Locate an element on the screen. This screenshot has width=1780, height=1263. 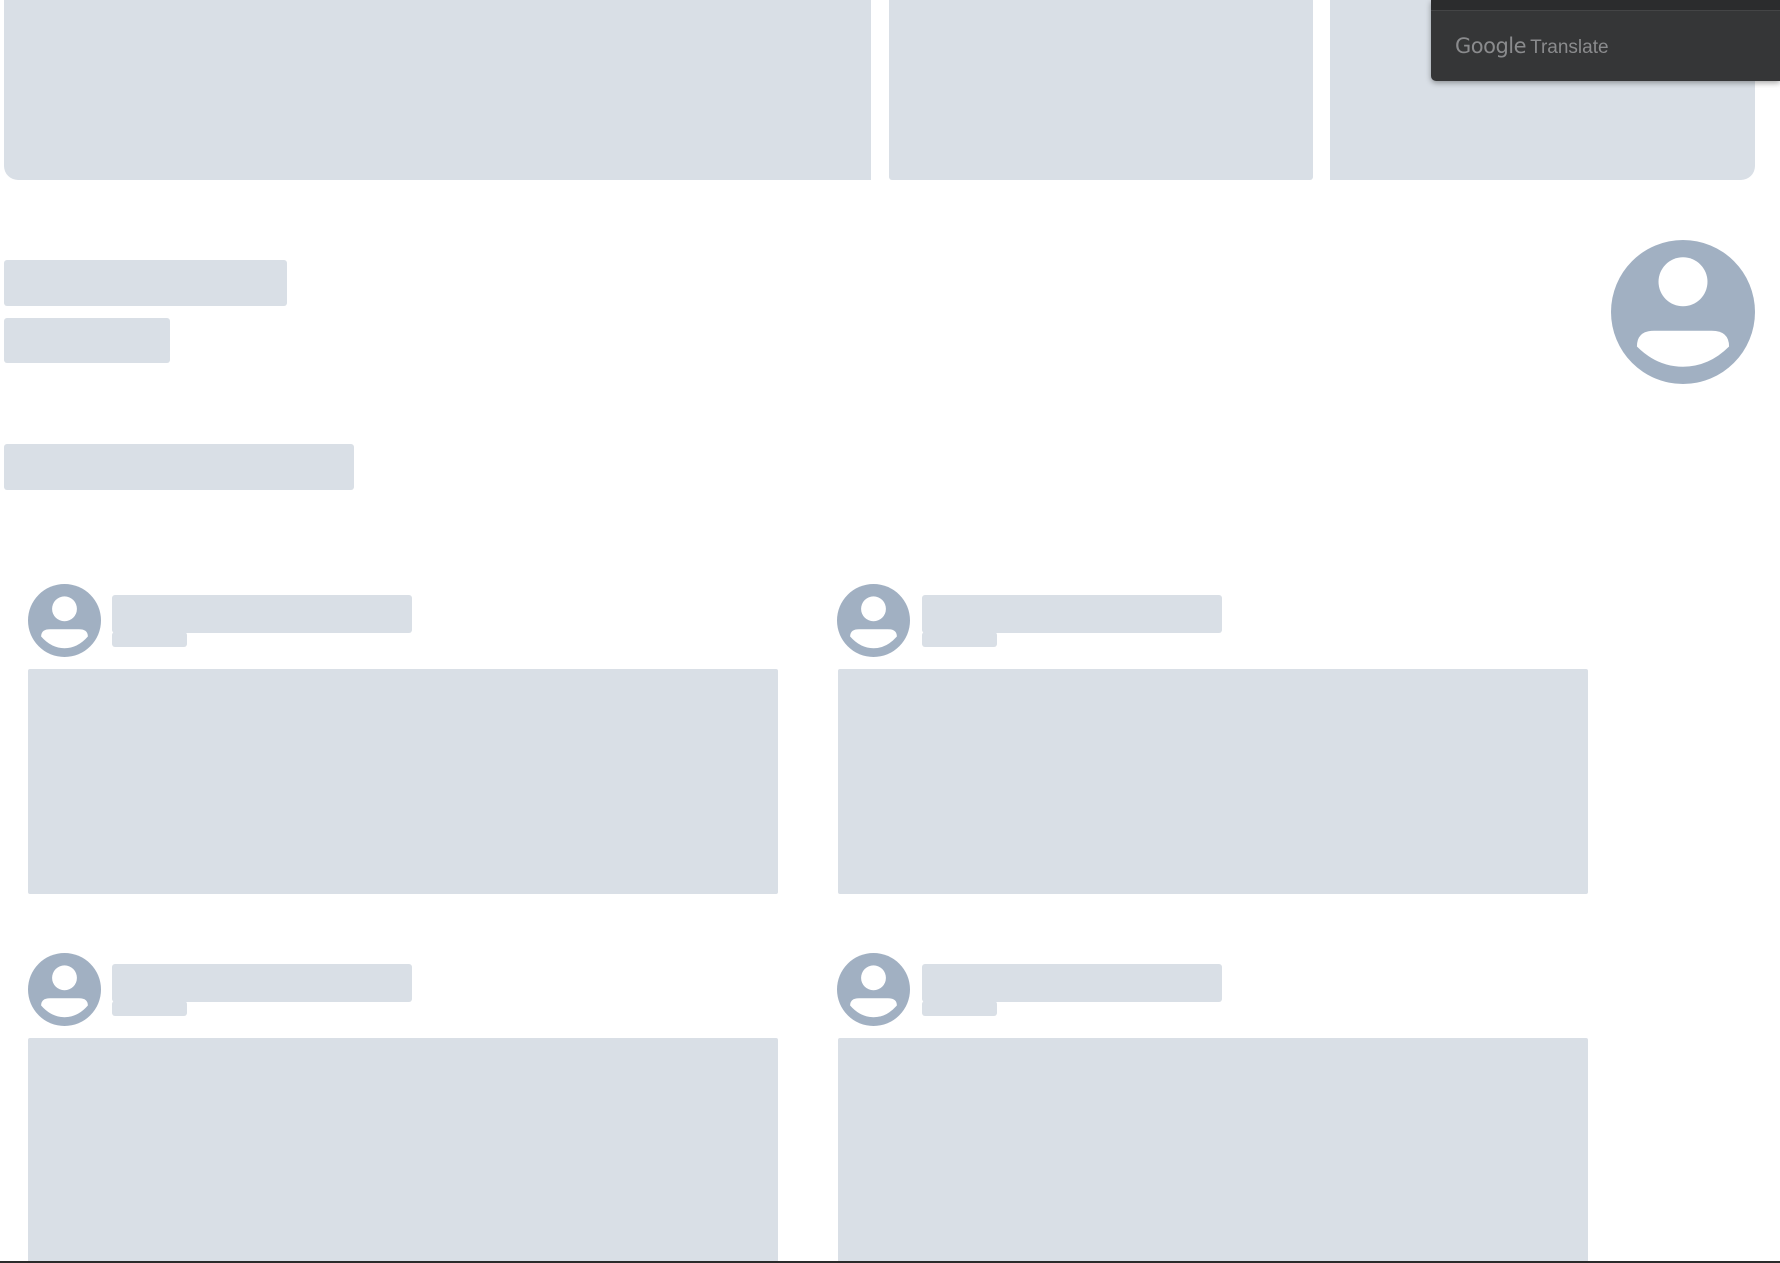
section-heading-placeholder is located at coordinates (179, 467).